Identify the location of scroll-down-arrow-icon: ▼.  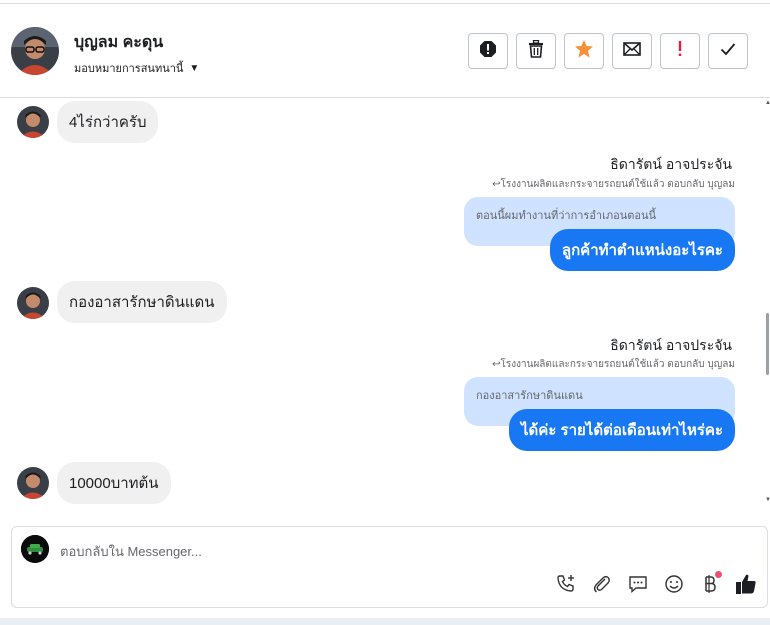
(767, 500).